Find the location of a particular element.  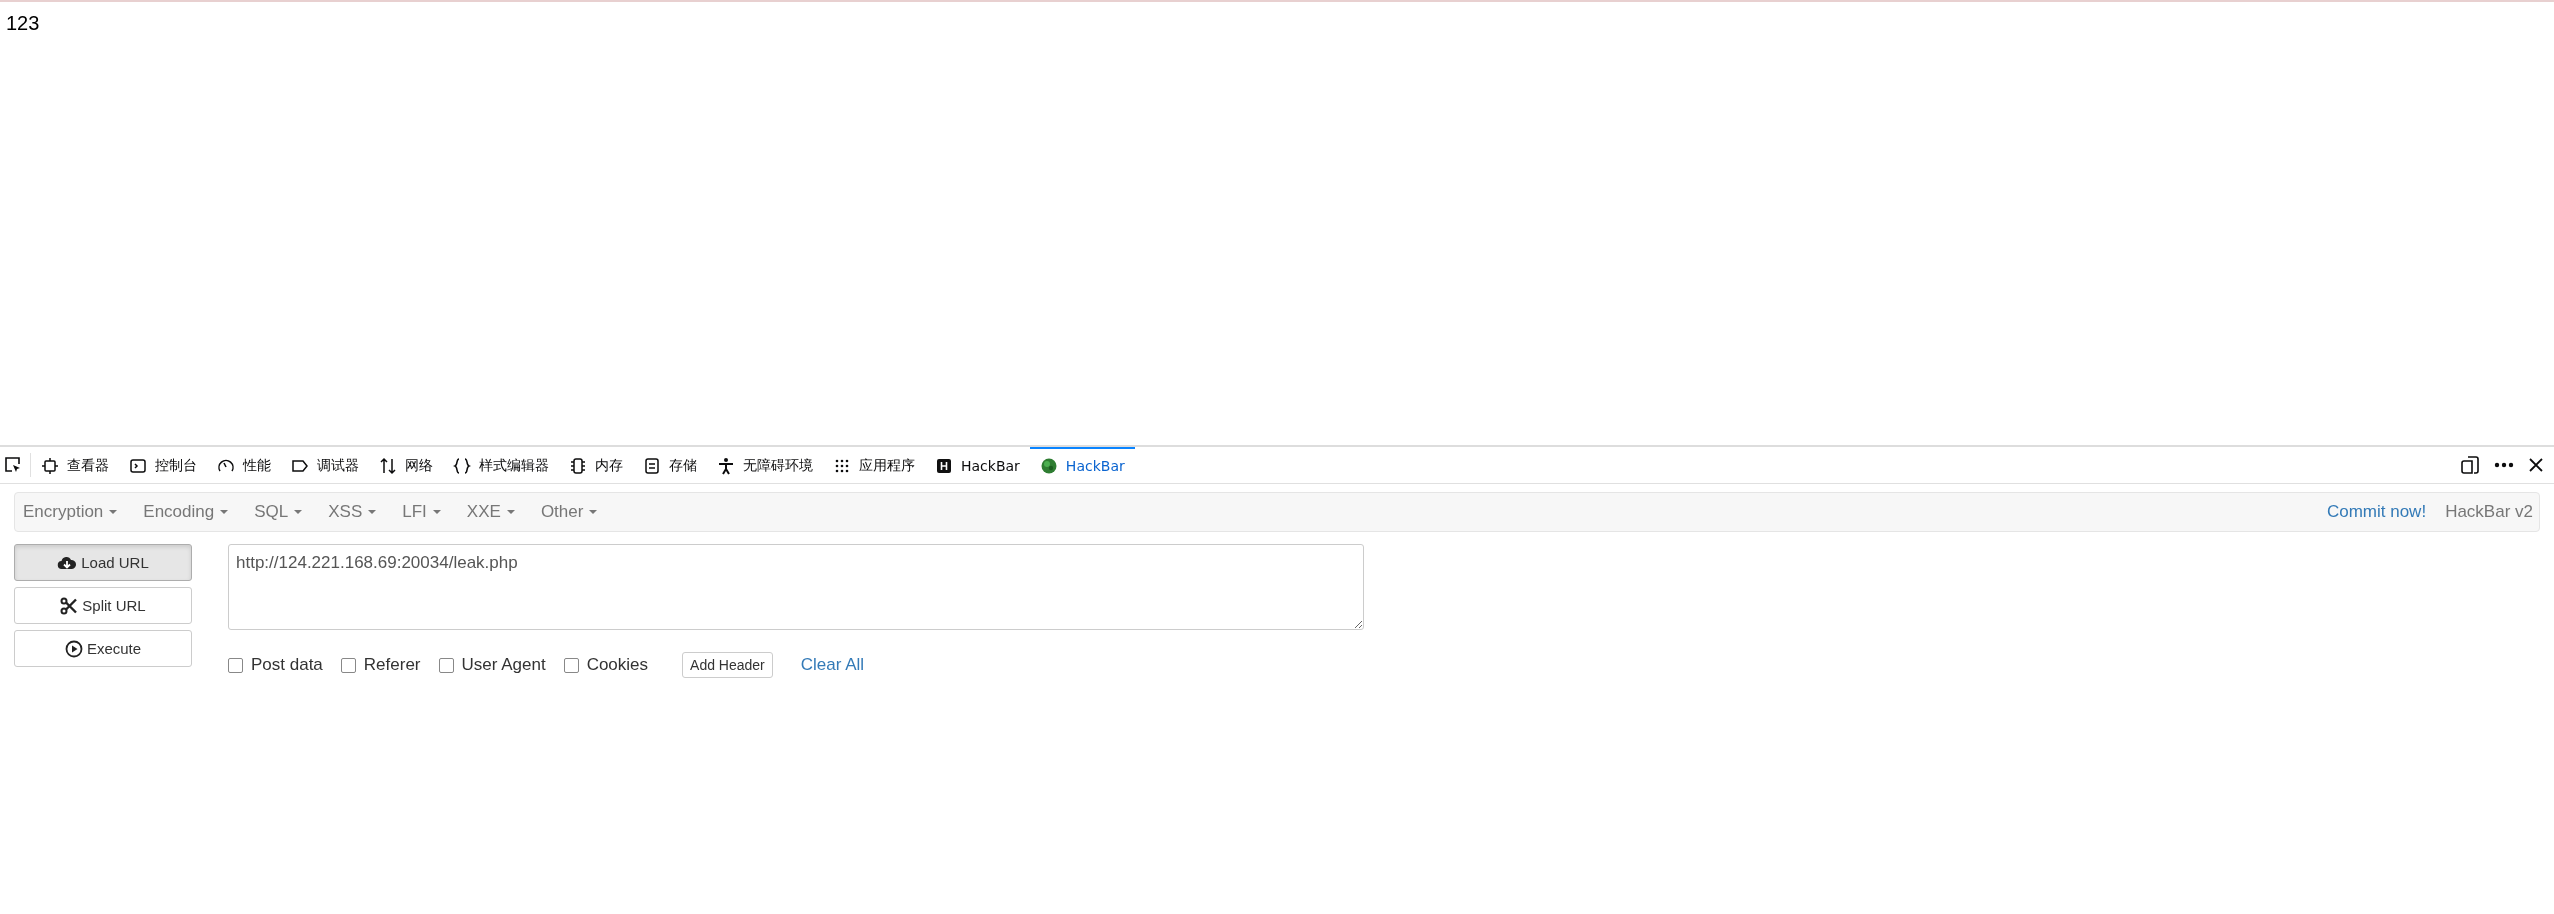

devtools-tab: 存储 is located at coordinates (670, 465).